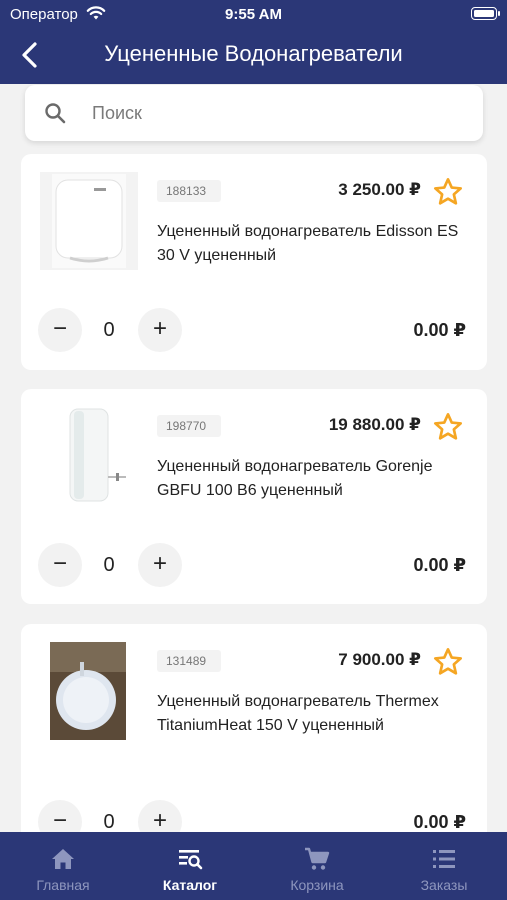 The width and height of the screenshot is (507, 900). Describe the element at coordinates (253, 53) in the screenshot. I see `page-title: Уцененные Водонагреватели` at that location.